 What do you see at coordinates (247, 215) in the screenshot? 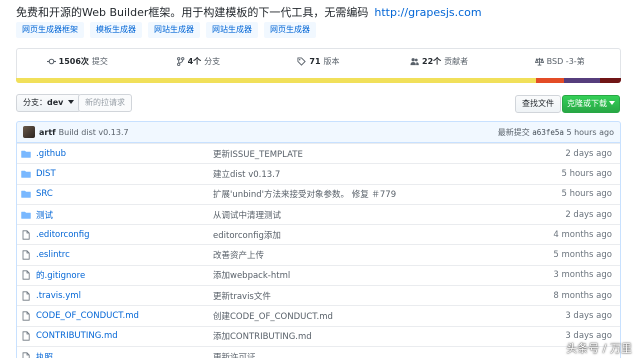
I see `file-commit-message: 从调试中清理测试` at bounding box center [247, 215].